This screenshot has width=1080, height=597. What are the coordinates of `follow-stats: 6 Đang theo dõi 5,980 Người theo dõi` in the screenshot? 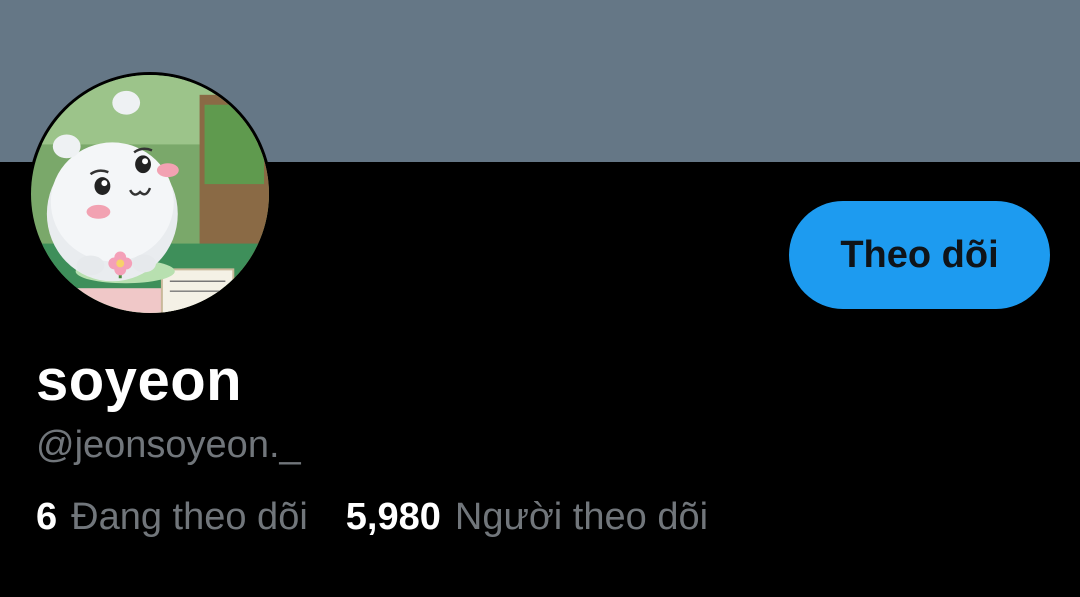 It's located at (391, 517).